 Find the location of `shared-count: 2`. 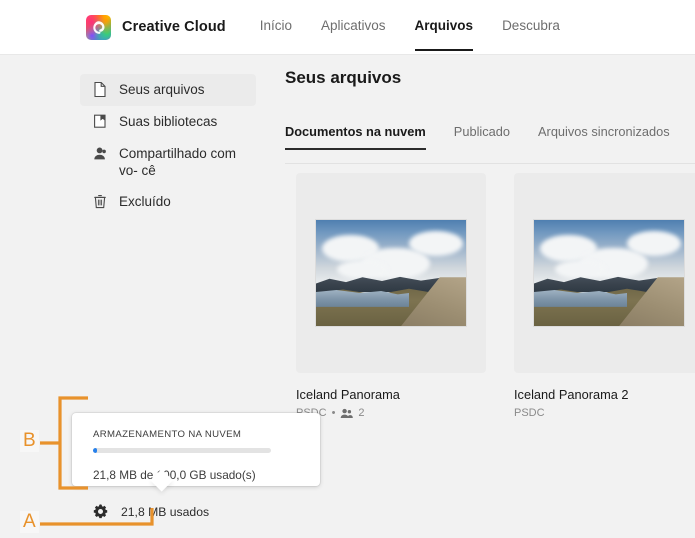

shared-count: 2 is located at coordinates (361, 413).